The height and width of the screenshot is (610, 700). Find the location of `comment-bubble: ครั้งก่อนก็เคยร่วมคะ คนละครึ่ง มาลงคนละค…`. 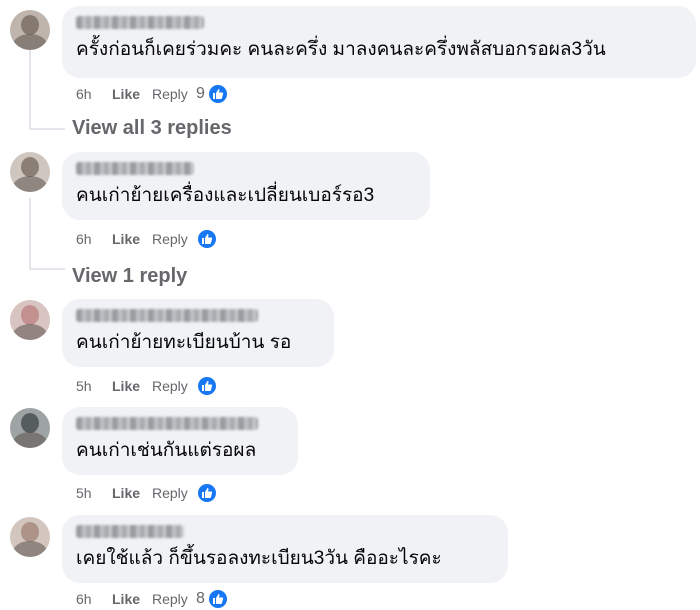

comment-bubble: ครั้งก่อนก็เคยร่วมคะ คนละครึ่ง มาลงคนละค… is located at coordinates (379, 42).